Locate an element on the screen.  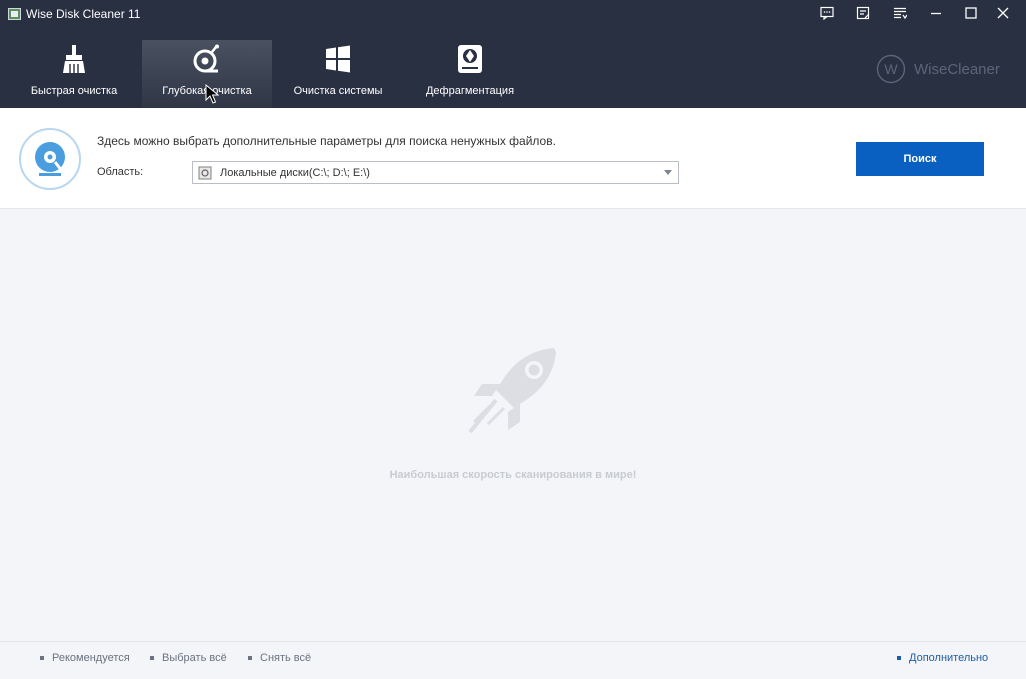
checklist-icon is located at coordinates (863, 13).